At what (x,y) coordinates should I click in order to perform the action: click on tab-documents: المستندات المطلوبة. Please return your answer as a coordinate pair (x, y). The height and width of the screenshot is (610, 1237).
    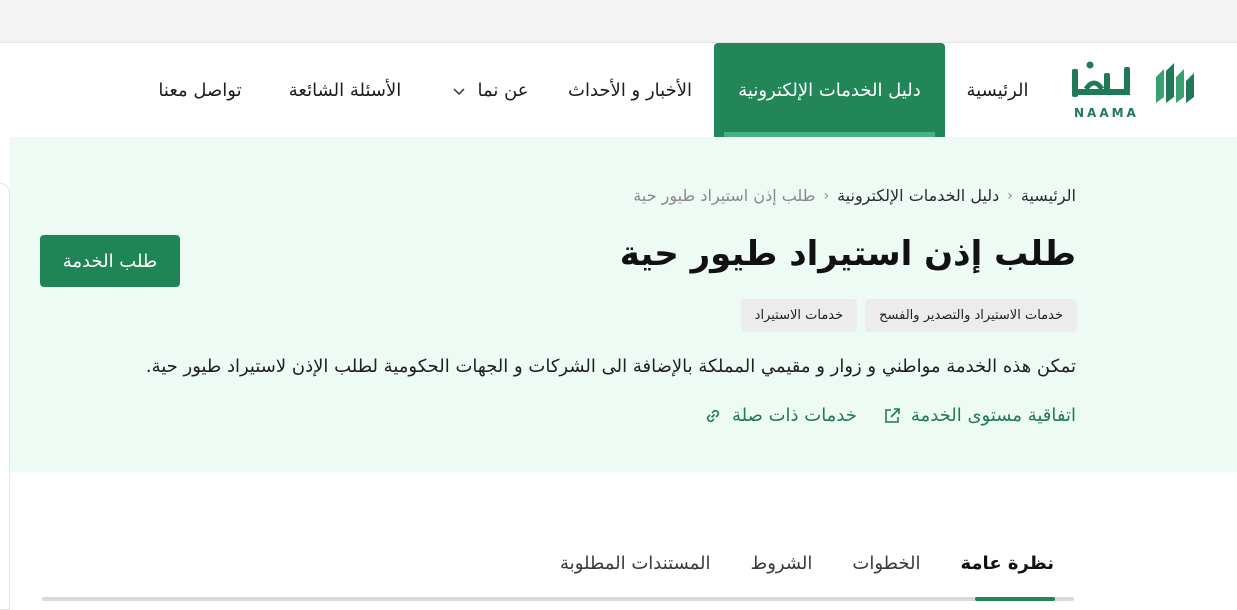
    Looking at the image, I should click on (635, 563).